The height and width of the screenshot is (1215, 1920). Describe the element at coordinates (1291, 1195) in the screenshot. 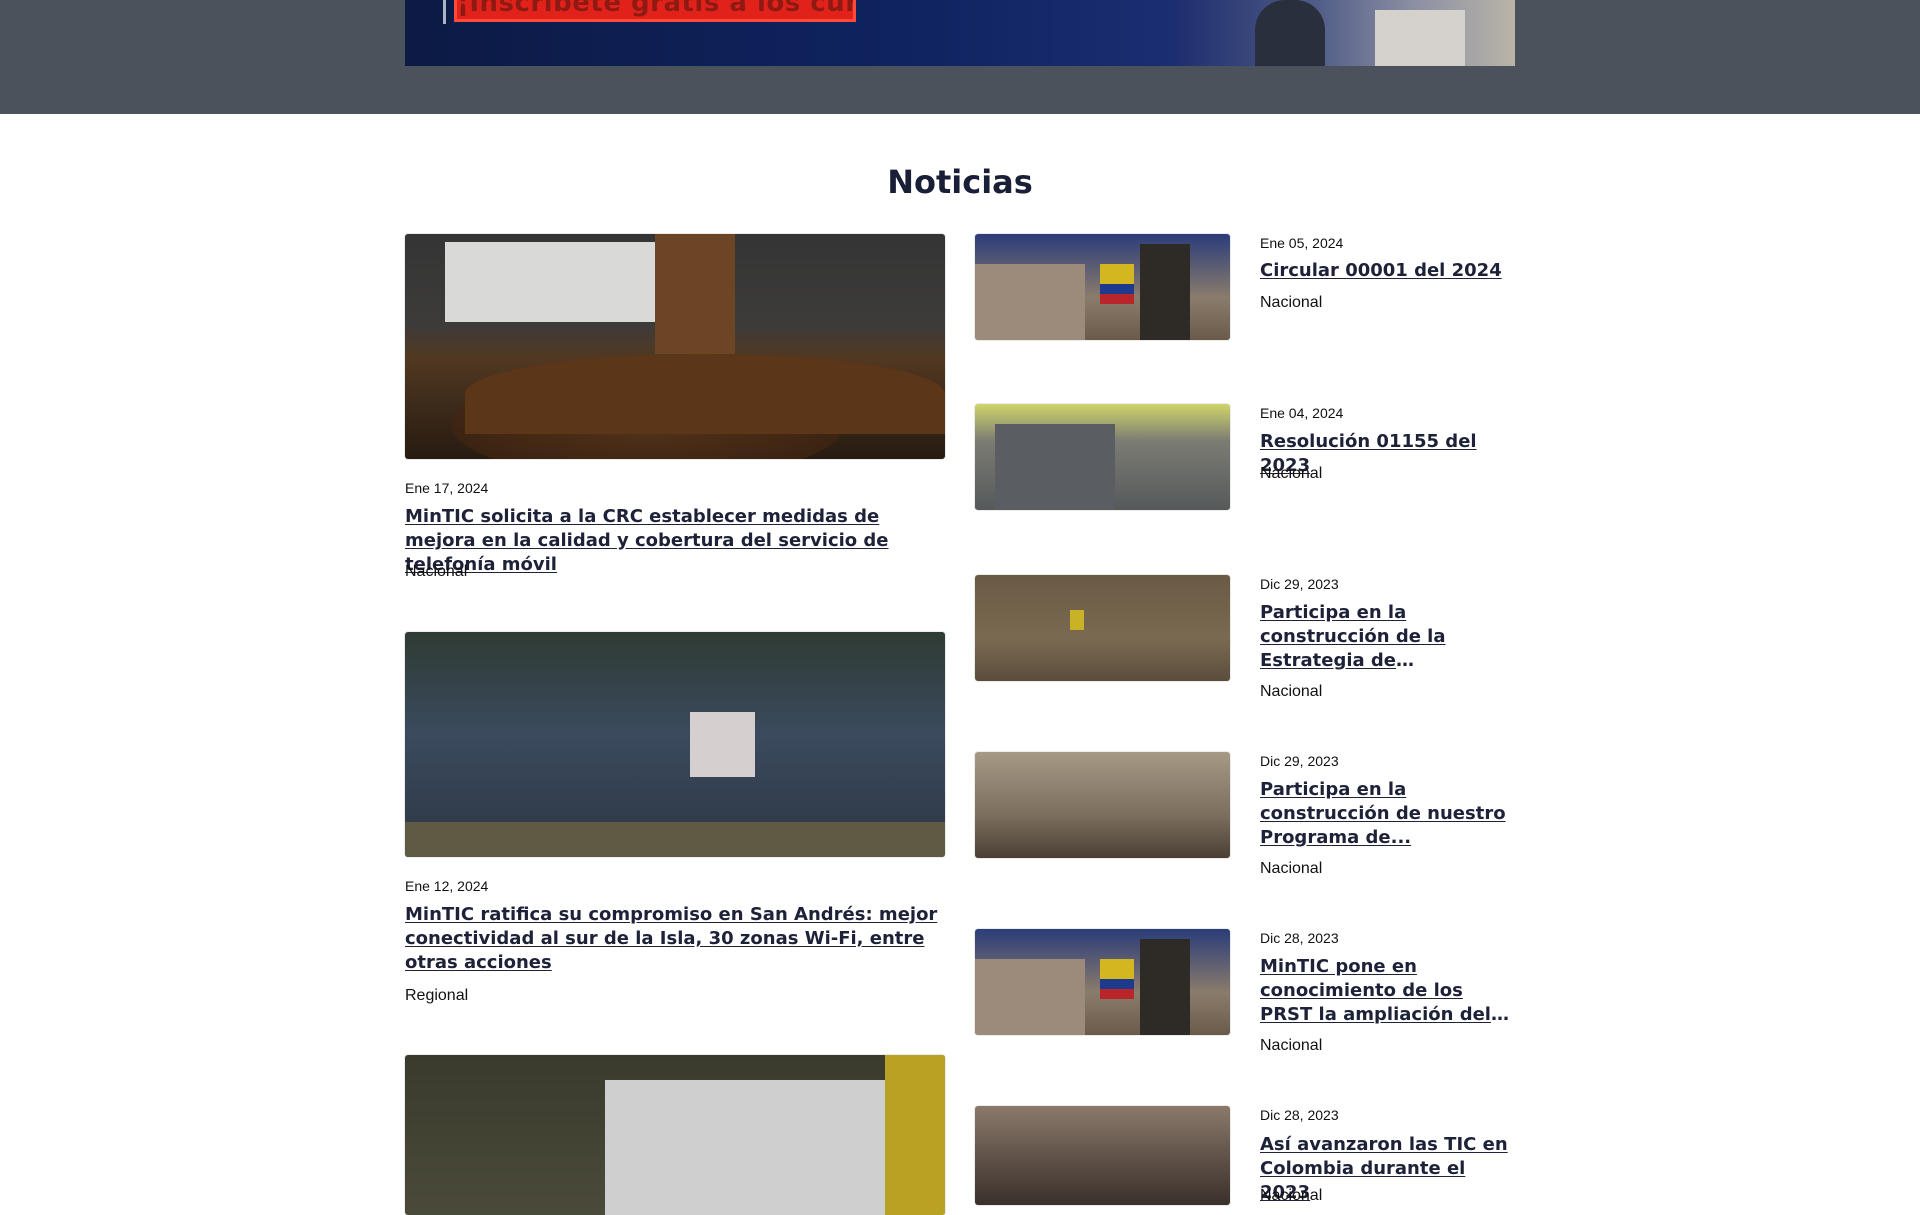

I see `side-news-category-6: Nacional` at that location.